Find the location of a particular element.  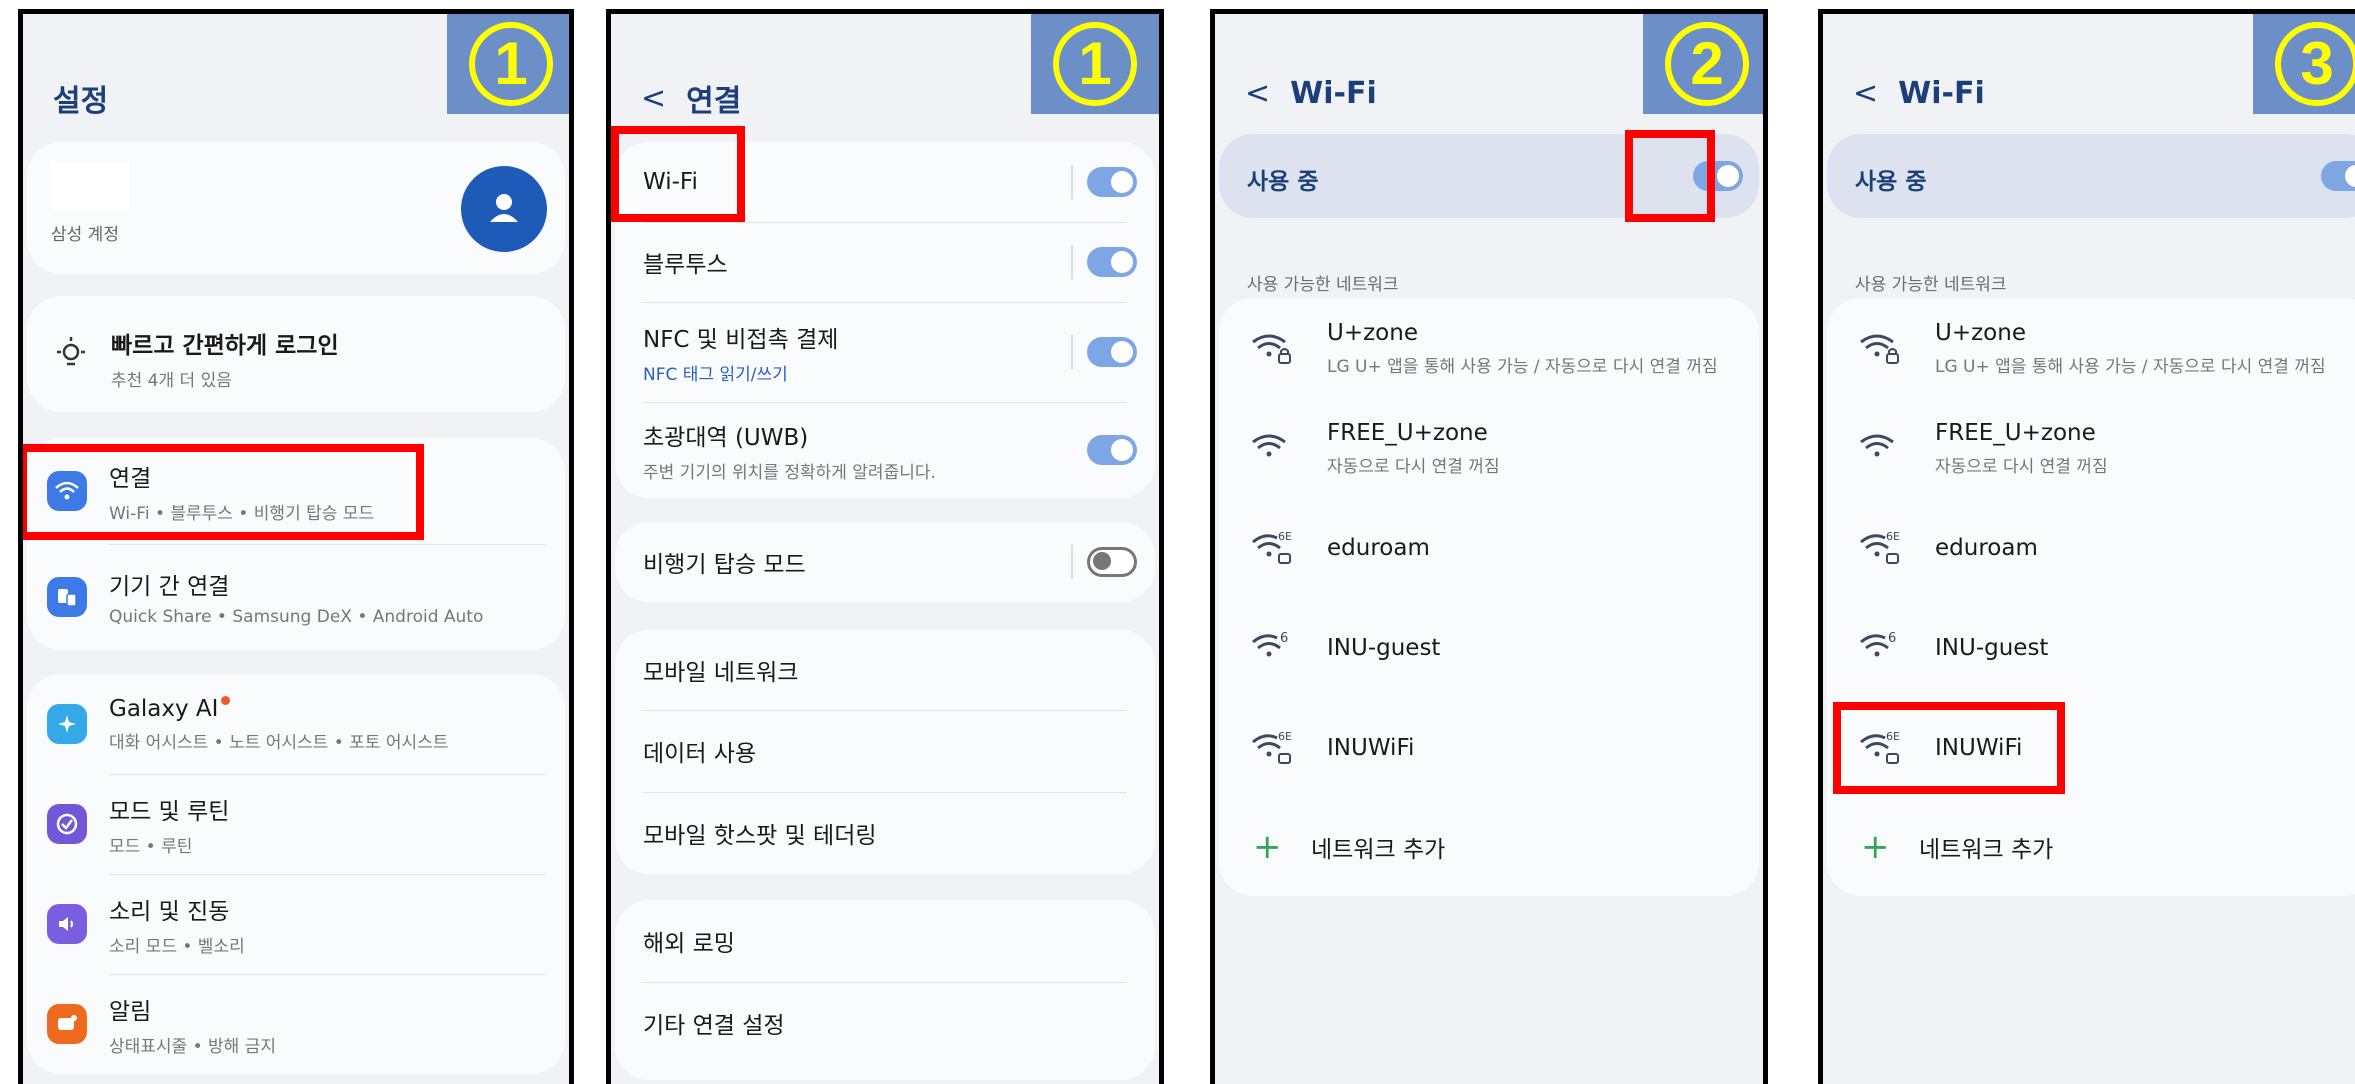

settings-item-label: 알림 is located at coordinates (130, 1011).